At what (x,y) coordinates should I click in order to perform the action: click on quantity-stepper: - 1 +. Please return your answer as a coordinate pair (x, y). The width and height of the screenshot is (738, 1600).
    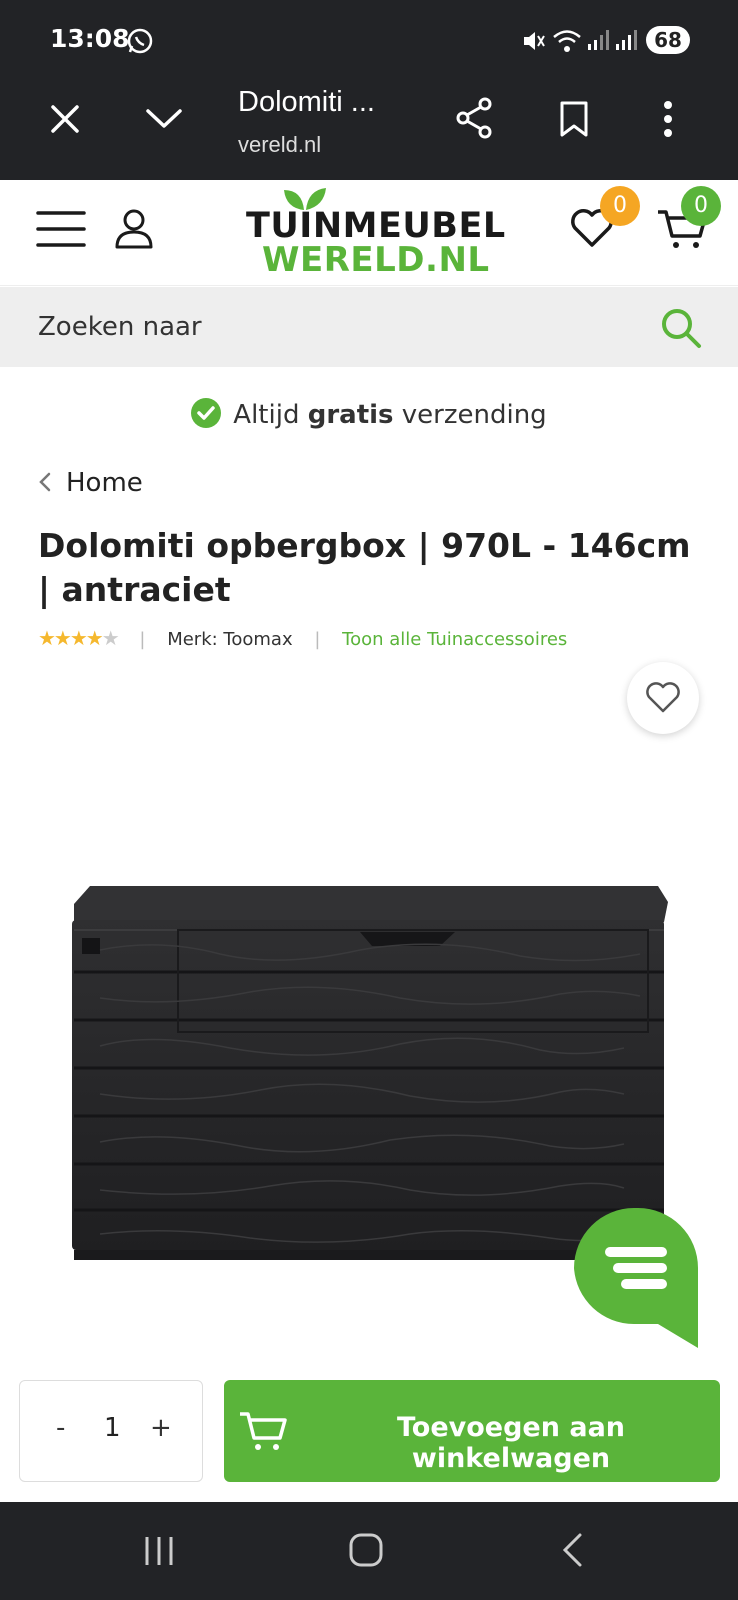
    Looking at the image, I should click on (111, 1431).